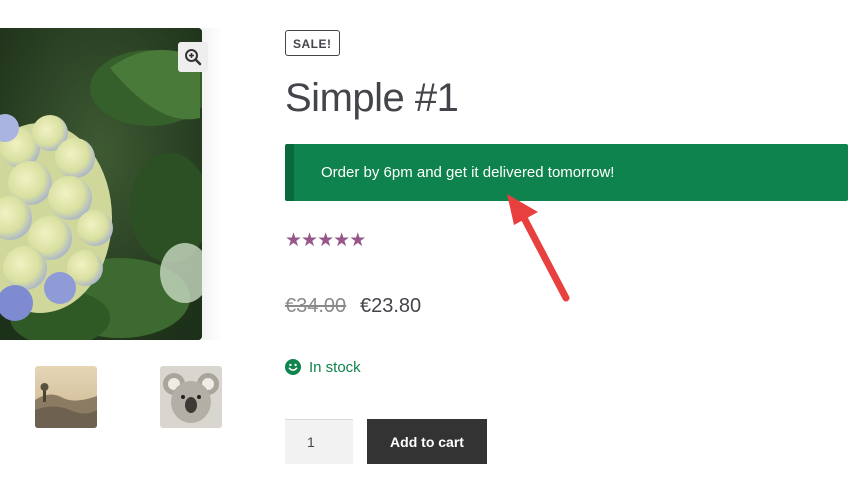 The height and width of the screenshot is (484, 867). Describe the element at coordinates (293, 367) in the screenshot. I see `smiley-icon` at that location.